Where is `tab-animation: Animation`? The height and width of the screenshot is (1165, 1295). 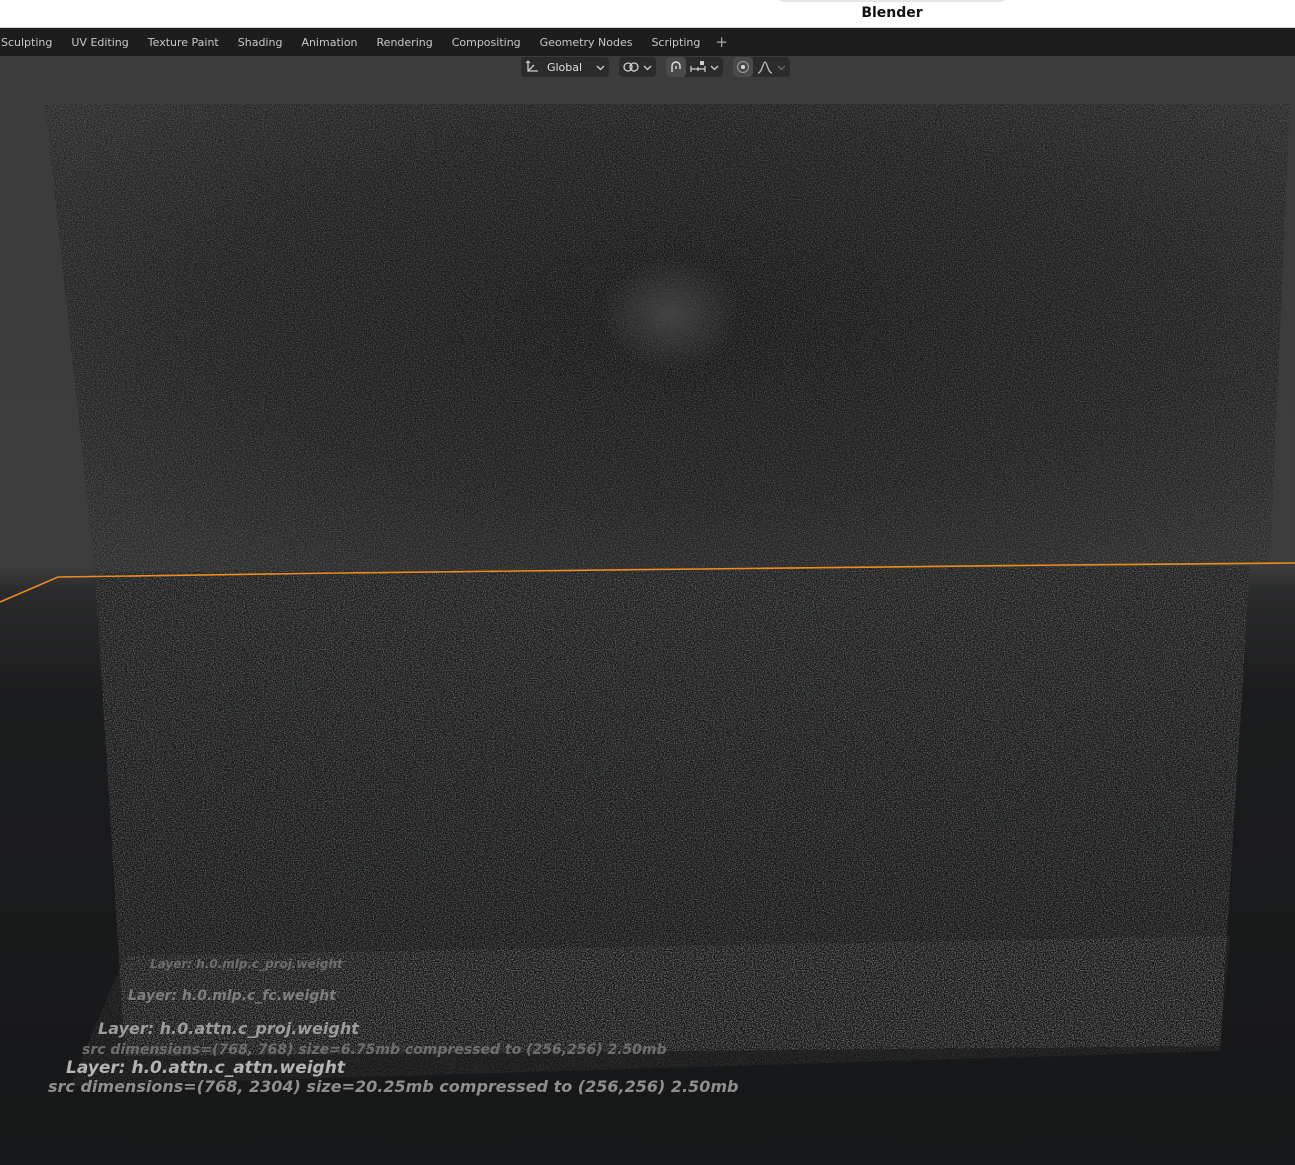
tab-animation: Animation is located at coordinates (328, 42).